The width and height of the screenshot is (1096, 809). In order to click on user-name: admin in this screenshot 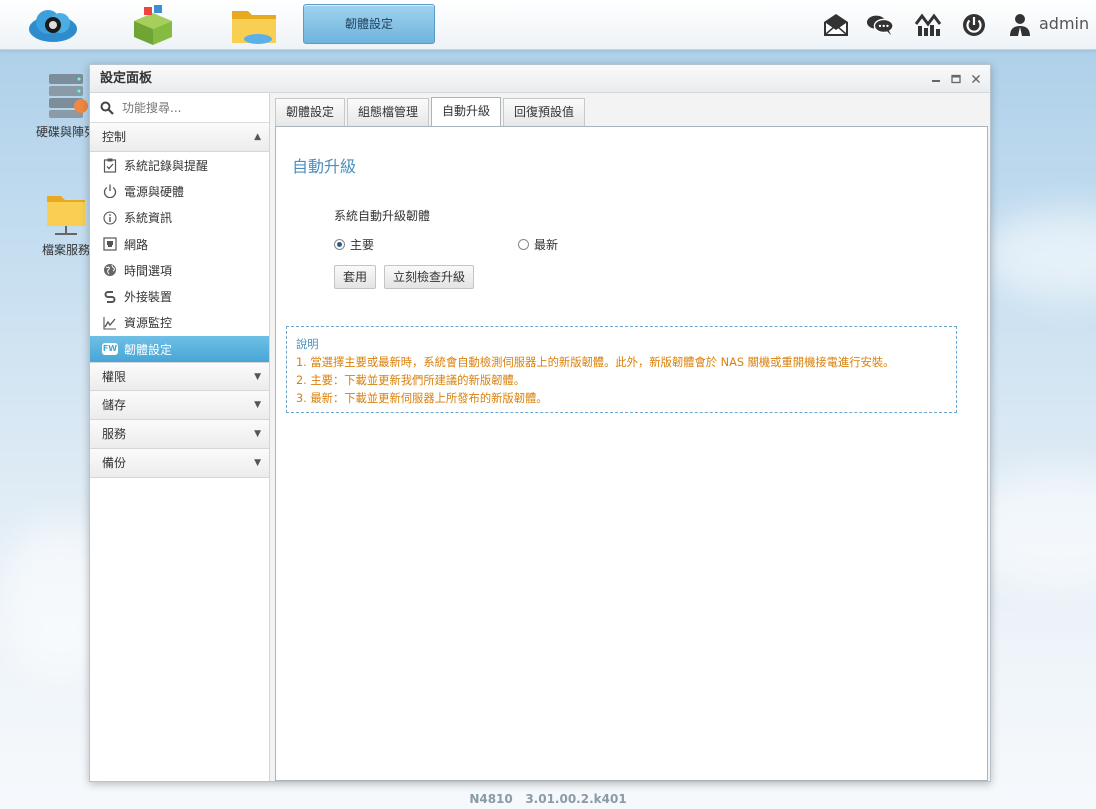, I will do `click(1064, 23)`.